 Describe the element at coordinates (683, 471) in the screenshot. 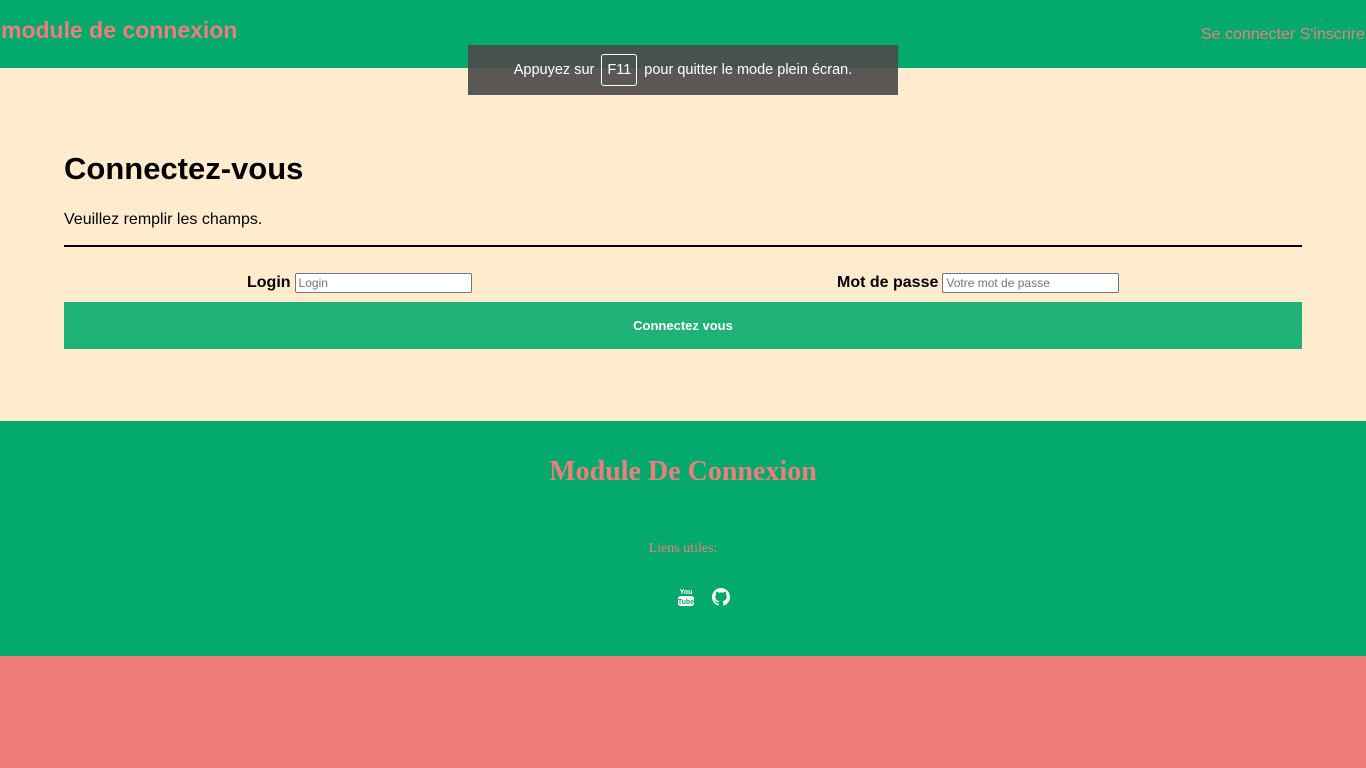

I see `footer-title: Module De Connexion` at that location.